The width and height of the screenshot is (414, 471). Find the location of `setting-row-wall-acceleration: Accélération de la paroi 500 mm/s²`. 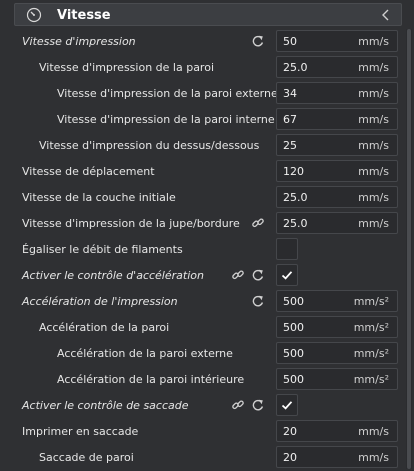

setting-row-wall-acceleration: Accélération de la paroi 500 mm/s² is located at coordinates (203, 328).